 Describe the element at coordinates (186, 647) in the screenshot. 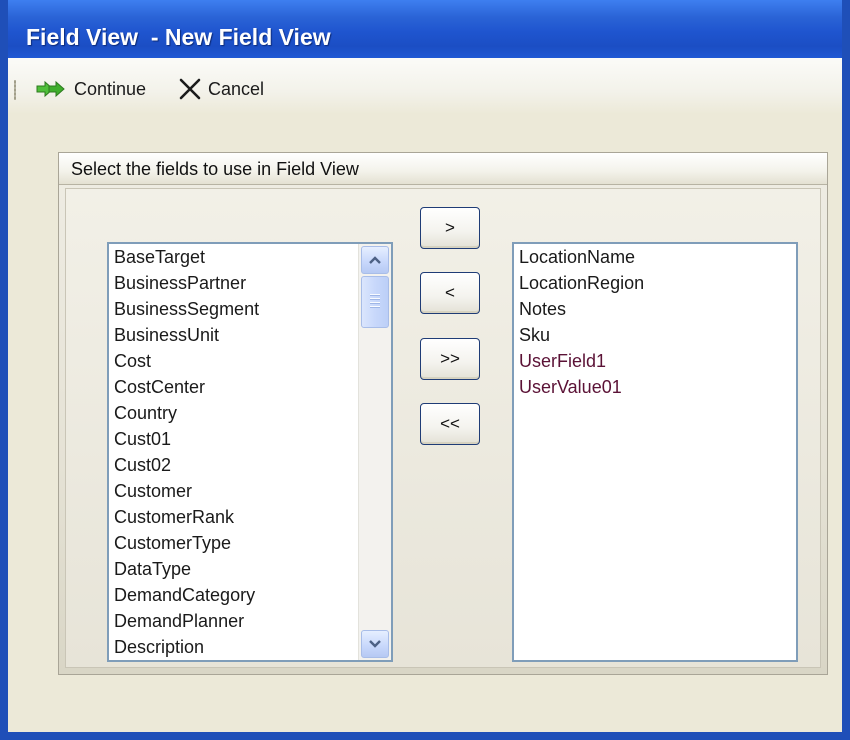

I see `list-item: Description` at that location.